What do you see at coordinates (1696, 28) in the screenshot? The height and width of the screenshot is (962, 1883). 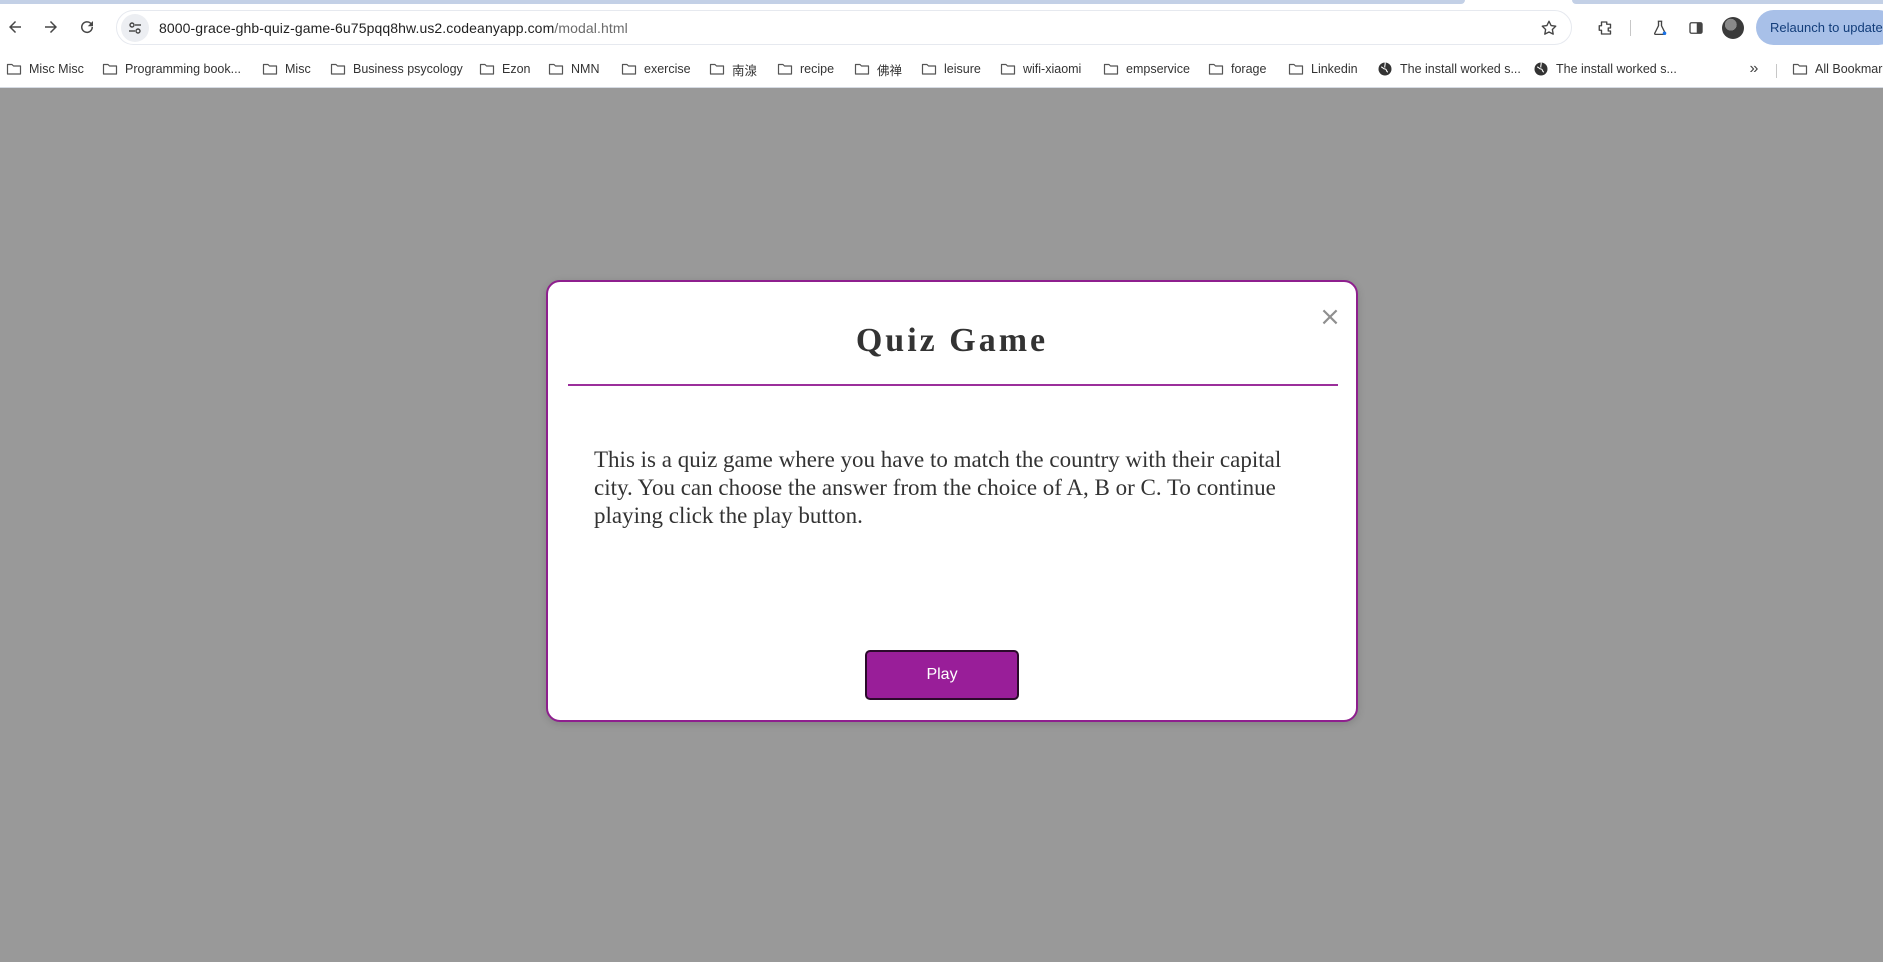 I see `side-panel-icon` at bounding box center [1696, 28].